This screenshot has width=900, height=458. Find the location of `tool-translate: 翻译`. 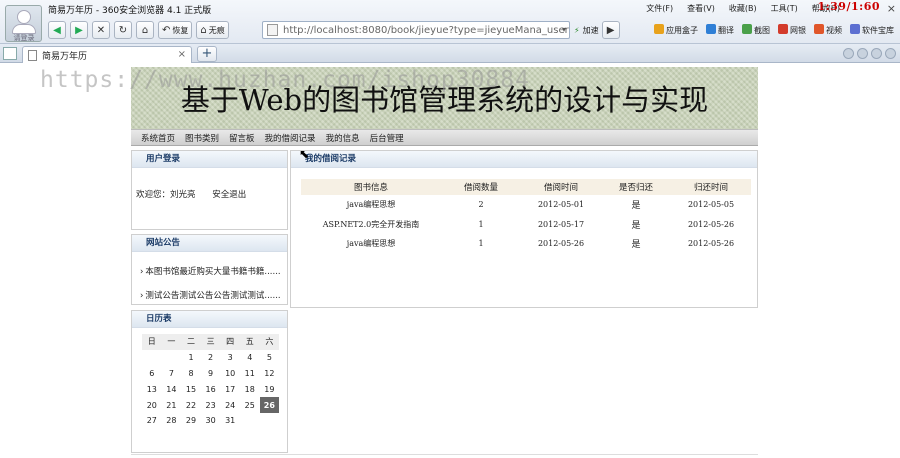

tool-translate: 翻译 is located at coordinates (720, 30).